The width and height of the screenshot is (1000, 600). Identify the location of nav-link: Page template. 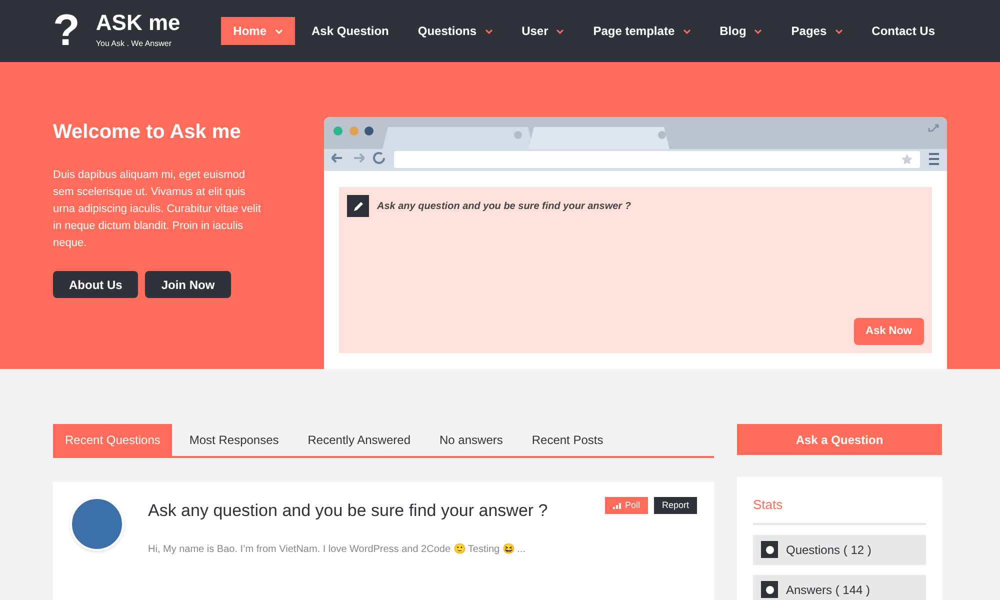
(642, 31).